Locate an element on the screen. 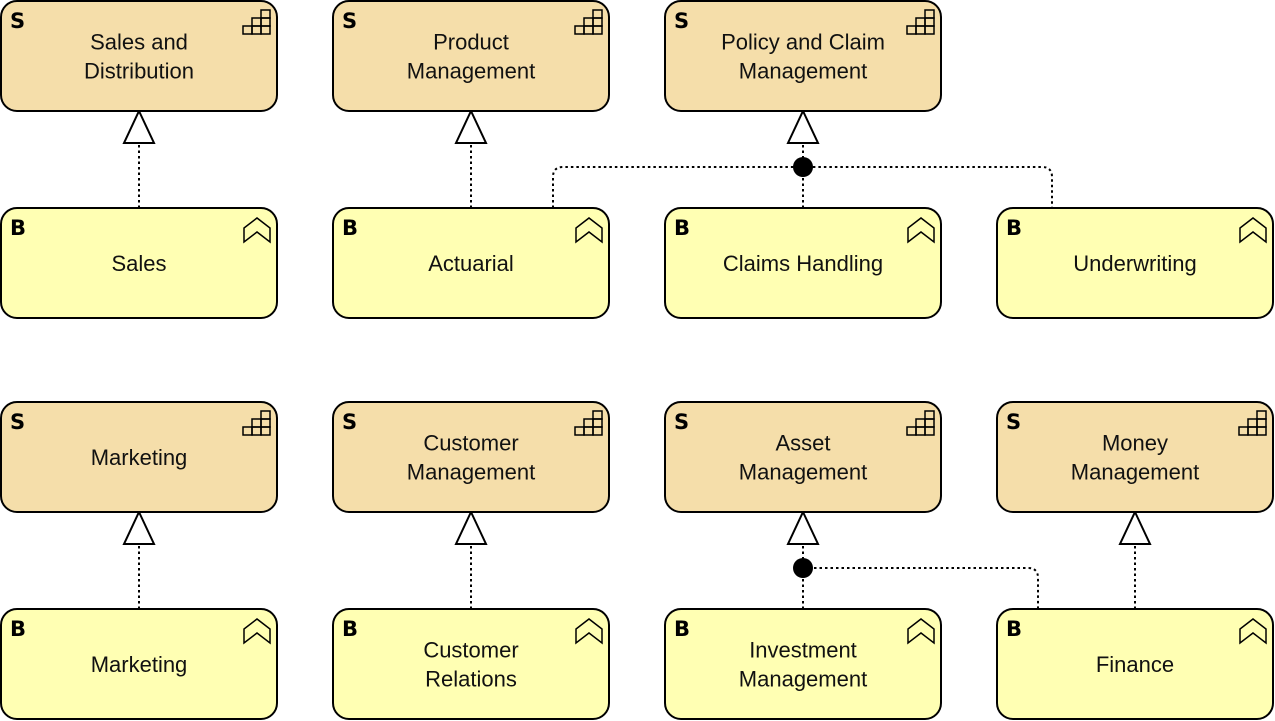  element-label-line: Sales and is located at coordinates (139, 42).